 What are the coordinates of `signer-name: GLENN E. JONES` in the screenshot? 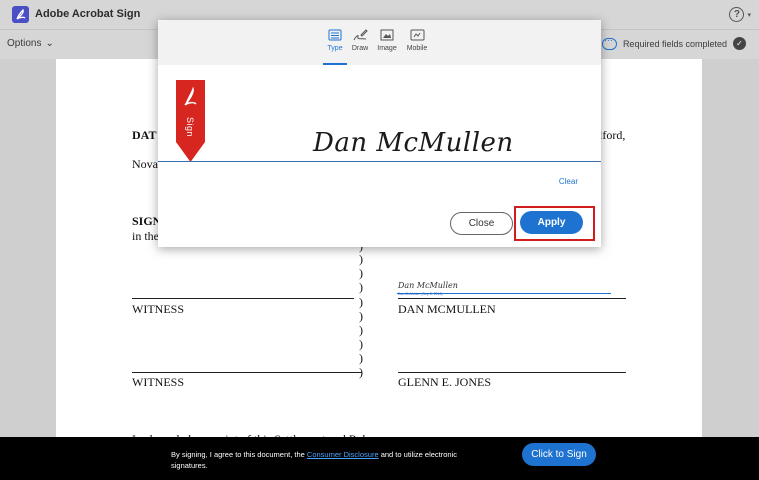 It's located at (444, 382).